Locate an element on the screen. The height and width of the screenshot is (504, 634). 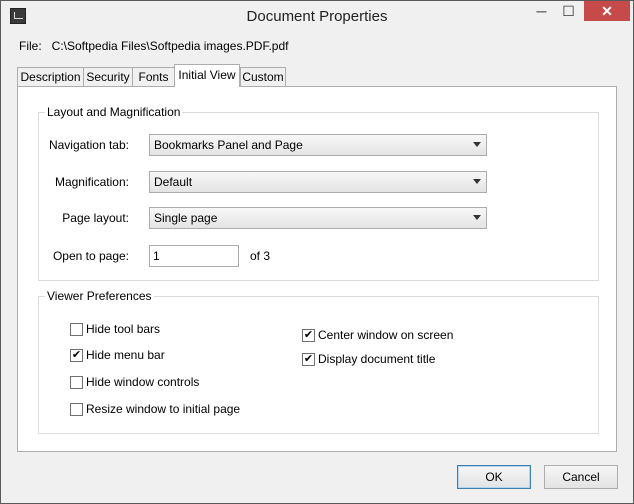
navigation-tab-label: Navigation tab: is located at coordinates (88, 145).